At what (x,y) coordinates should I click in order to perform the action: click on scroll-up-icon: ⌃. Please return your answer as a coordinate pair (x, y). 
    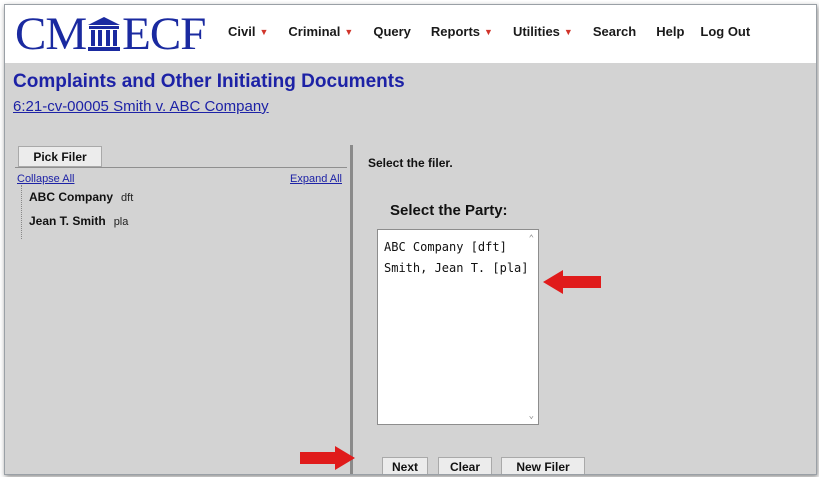
    Looking at the image, I should click on (531, 239).